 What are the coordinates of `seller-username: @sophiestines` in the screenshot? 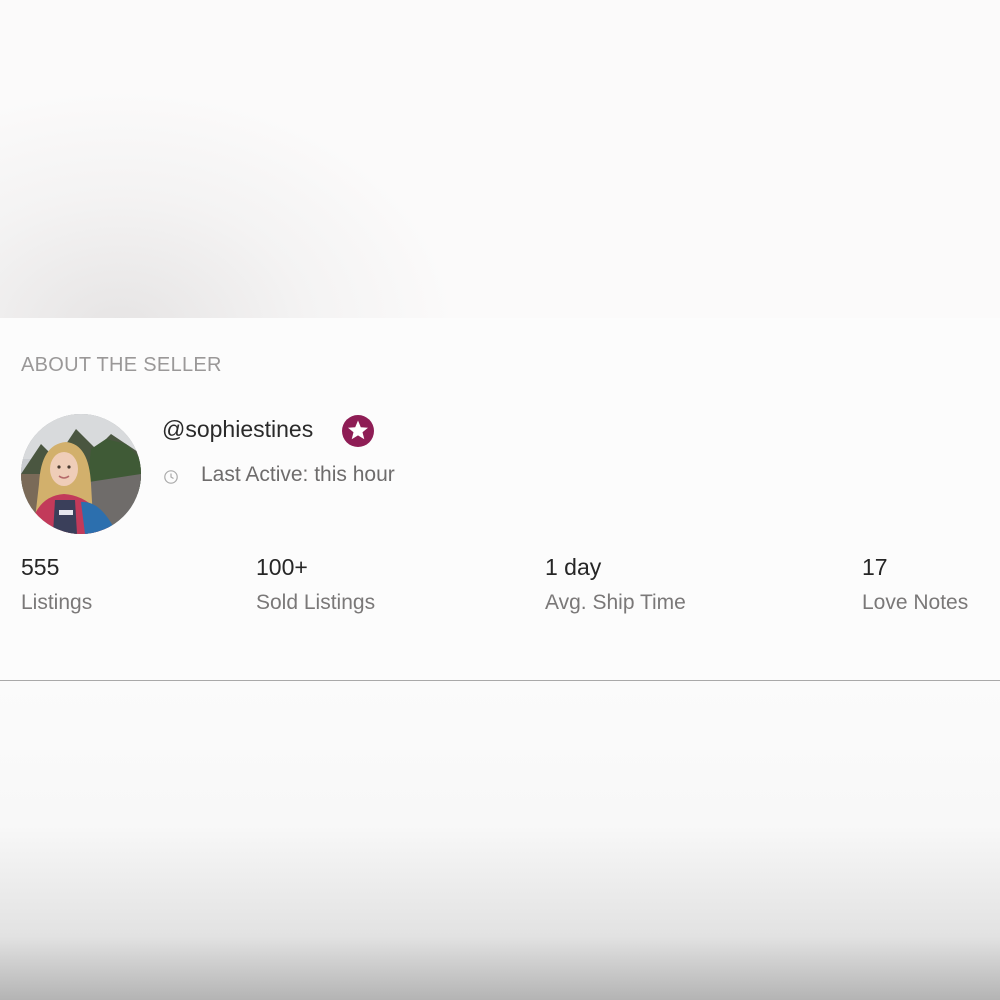 It's located at (237, 429).